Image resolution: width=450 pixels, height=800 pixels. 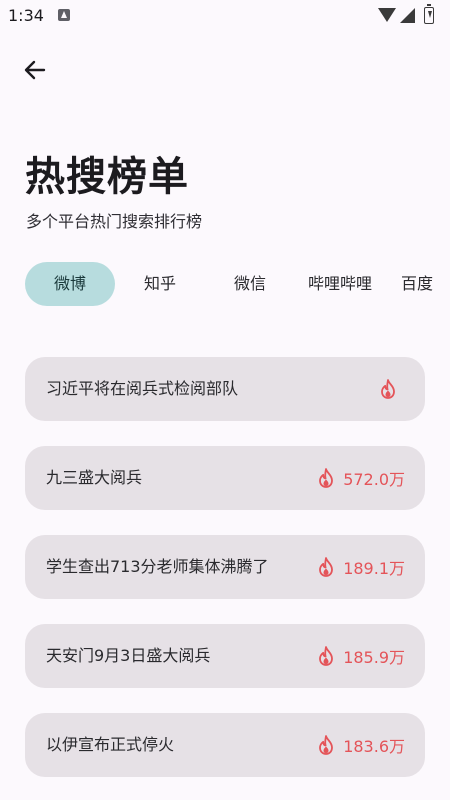 I want to click on hot-list-item: 学生查出713分老师集体沸腾了 189.1万, so click(x=225, y=567).